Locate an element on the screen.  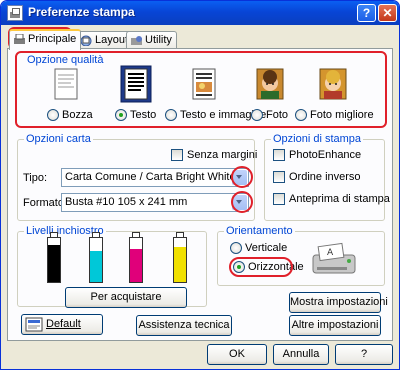
photoenhance-checkbox: PhotoEnhance is located at coordinates (317, 155).